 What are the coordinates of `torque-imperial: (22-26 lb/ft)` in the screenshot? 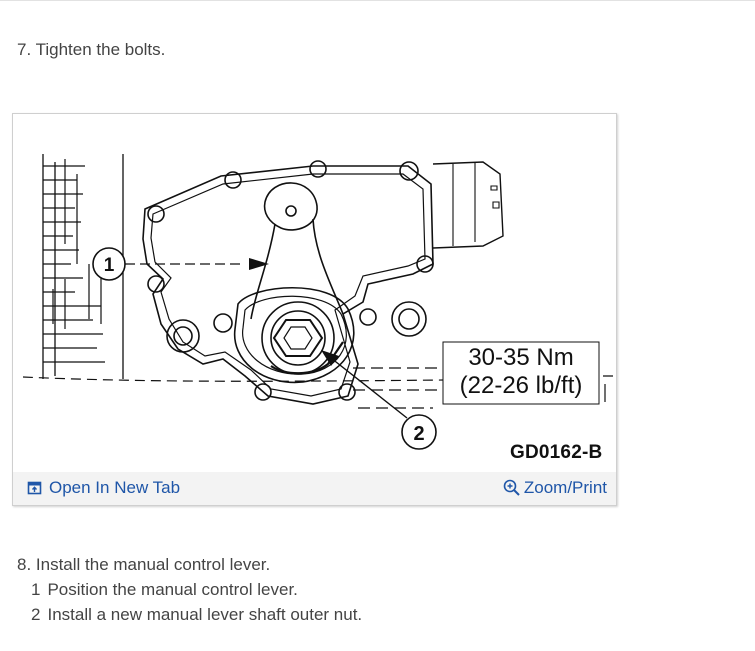 It's located at (521, 385).